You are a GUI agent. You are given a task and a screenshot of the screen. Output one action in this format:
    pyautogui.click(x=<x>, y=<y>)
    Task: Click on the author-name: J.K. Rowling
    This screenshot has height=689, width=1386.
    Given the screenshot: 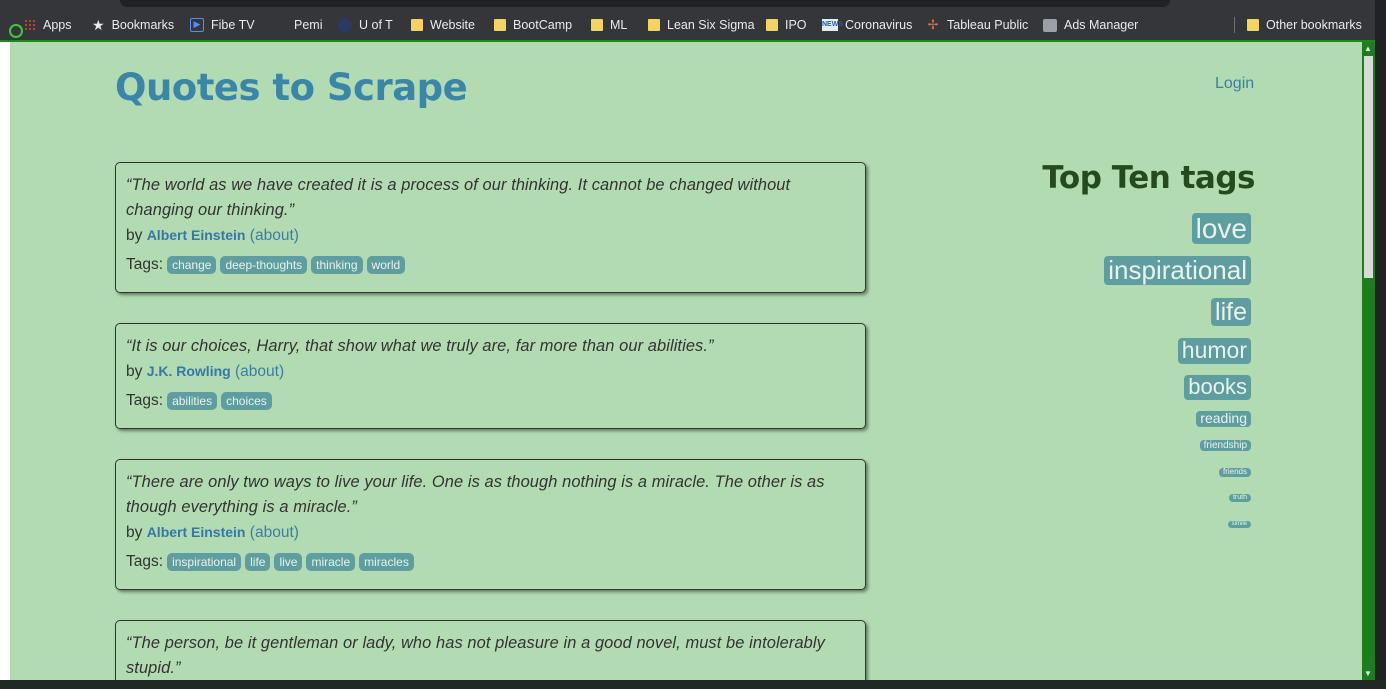 What is the action you would take?
    pyautogui.click(x=188, y=371)
    